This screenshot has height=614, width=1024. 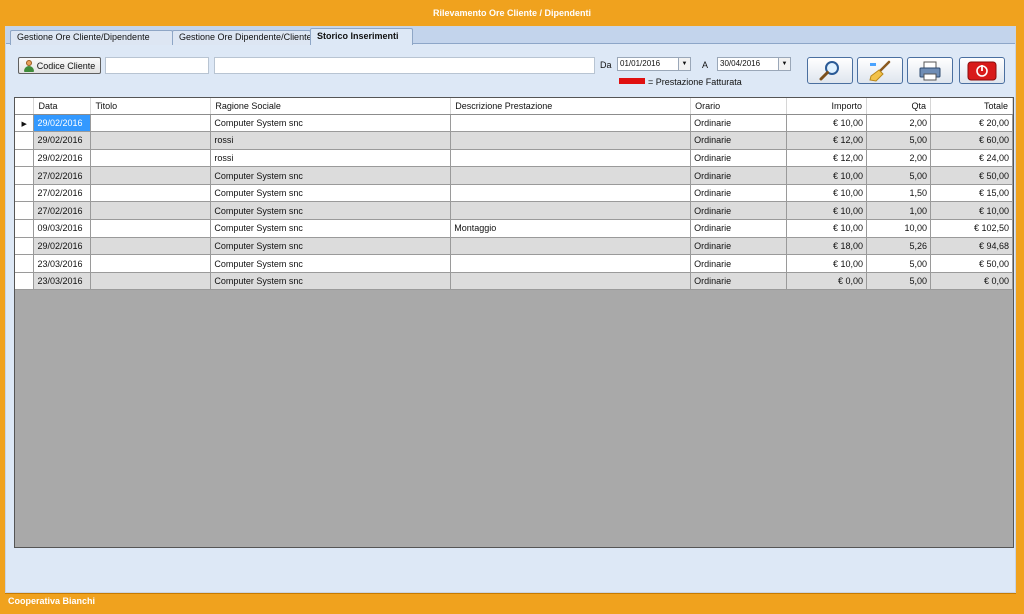 I want to click on table-cell: € 60,00, so click(x=972, y=140).